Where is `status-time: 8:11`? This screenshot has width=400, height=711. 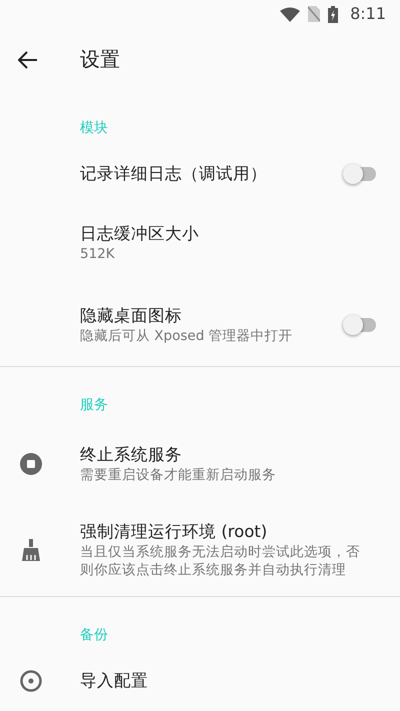
status-time: 8:11 is located at coordinates (368, 14).